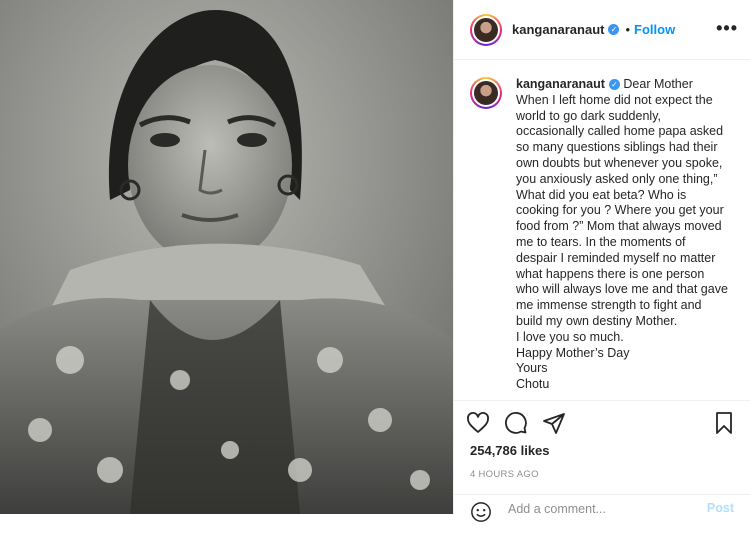 This screenshot has height=534, width=750. Describe the element at coordinates (610, 273) in the screenshot. I see `caption-line: what happens there is one person` at that location.